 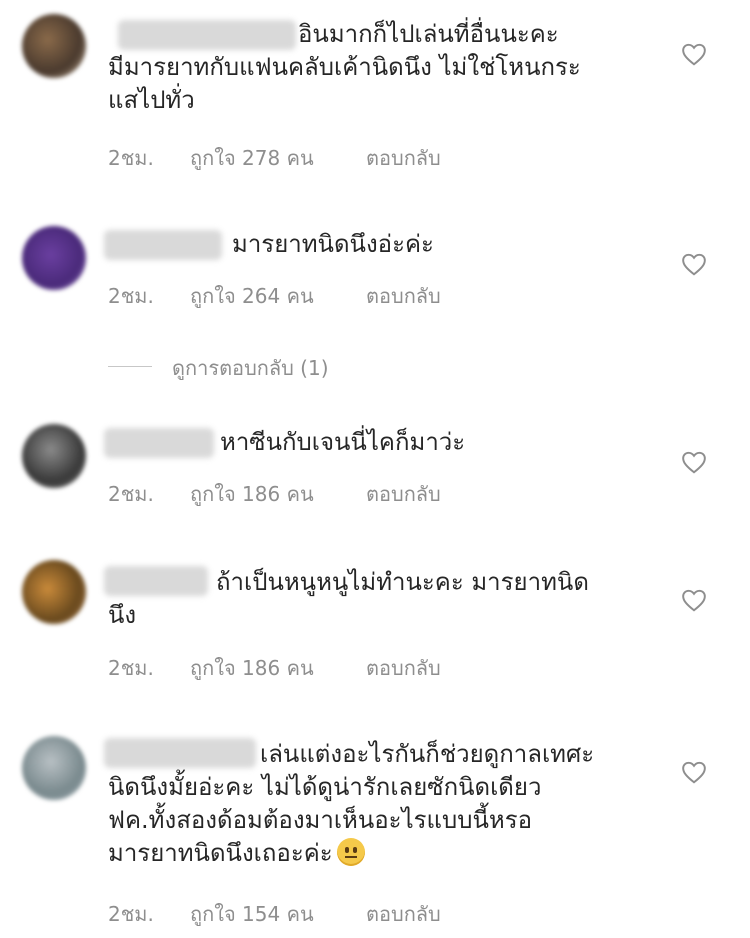 What do you see at coordinates (250, 368) in the screenshot?
I see `view-replies-label: ดูการตอบกลับ (1)` at bounding box center [250, 368].